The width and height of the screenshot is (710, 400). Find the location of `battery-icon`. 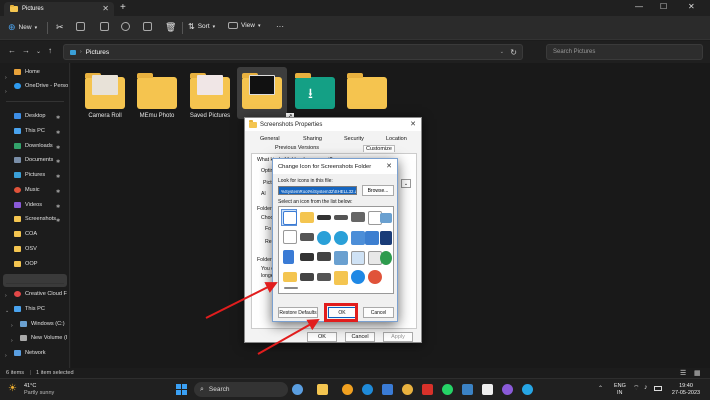

battery-icon is located at coordinates (658, 388).